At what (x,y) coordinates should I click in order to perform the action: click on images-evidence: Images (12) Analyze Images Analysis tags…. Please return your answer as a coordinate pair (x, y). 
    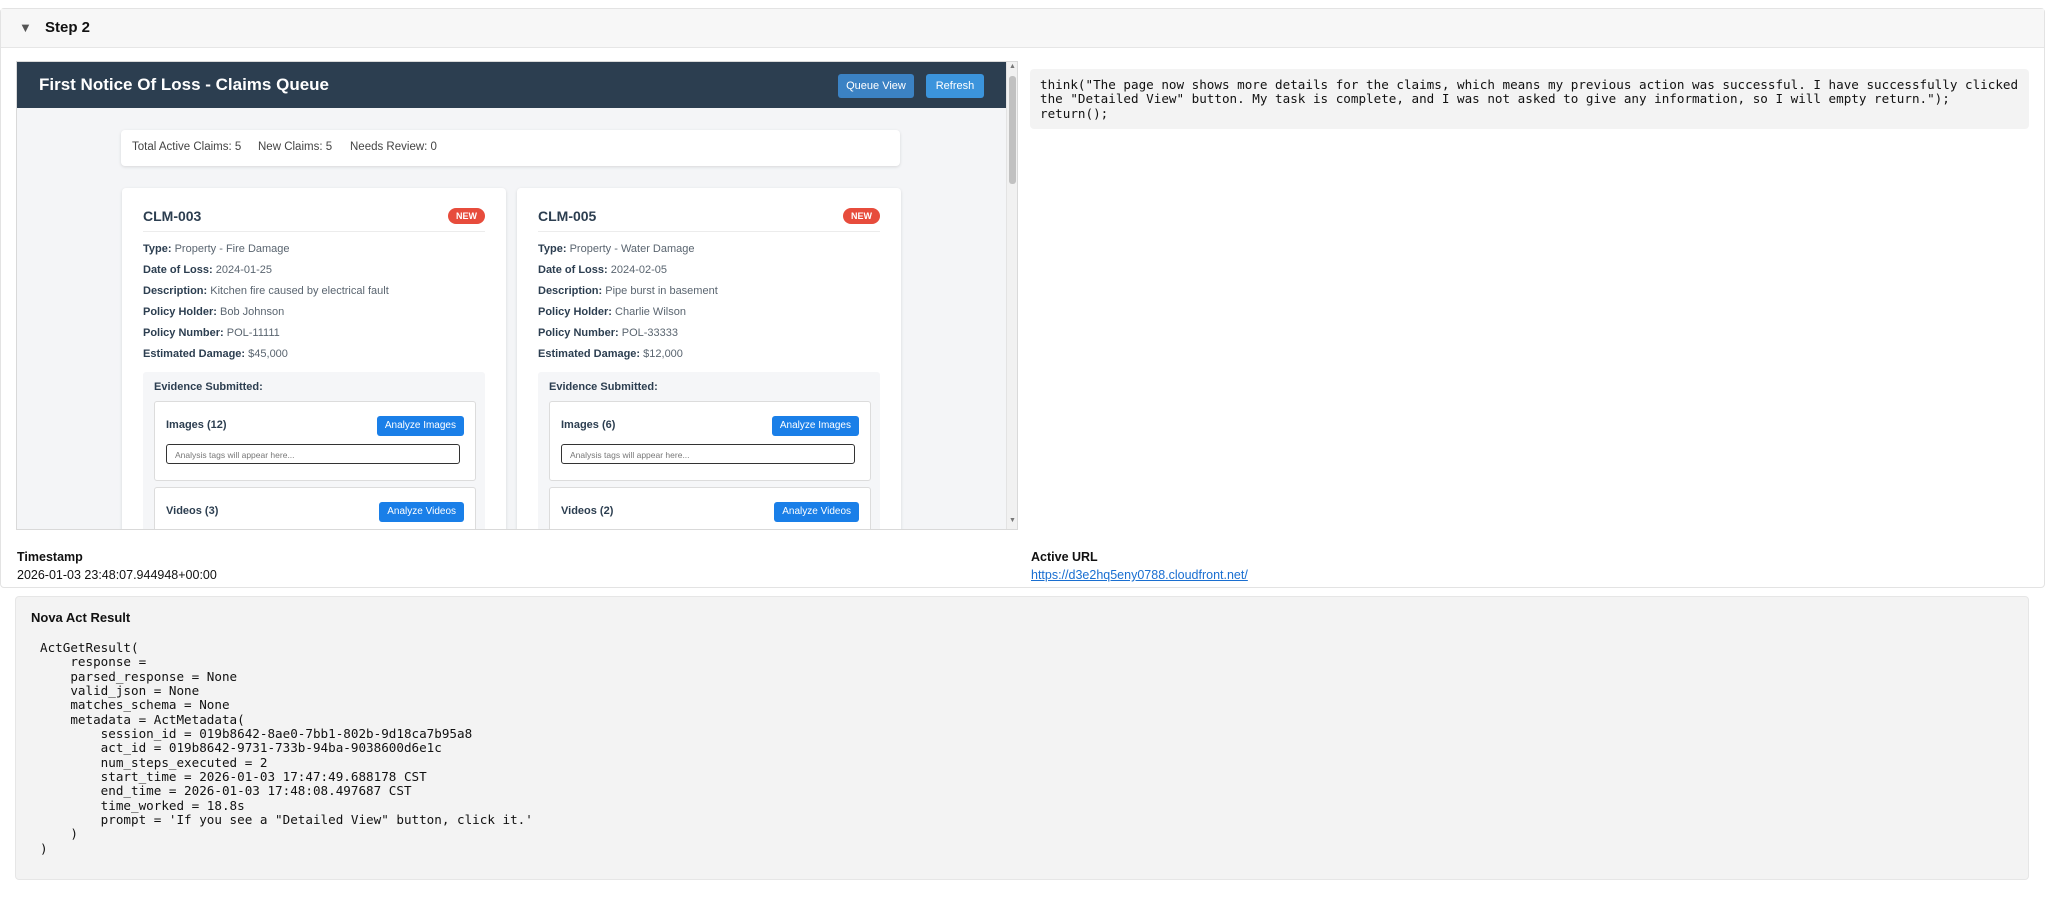
    Looking at the image, I should click on (315, 441).